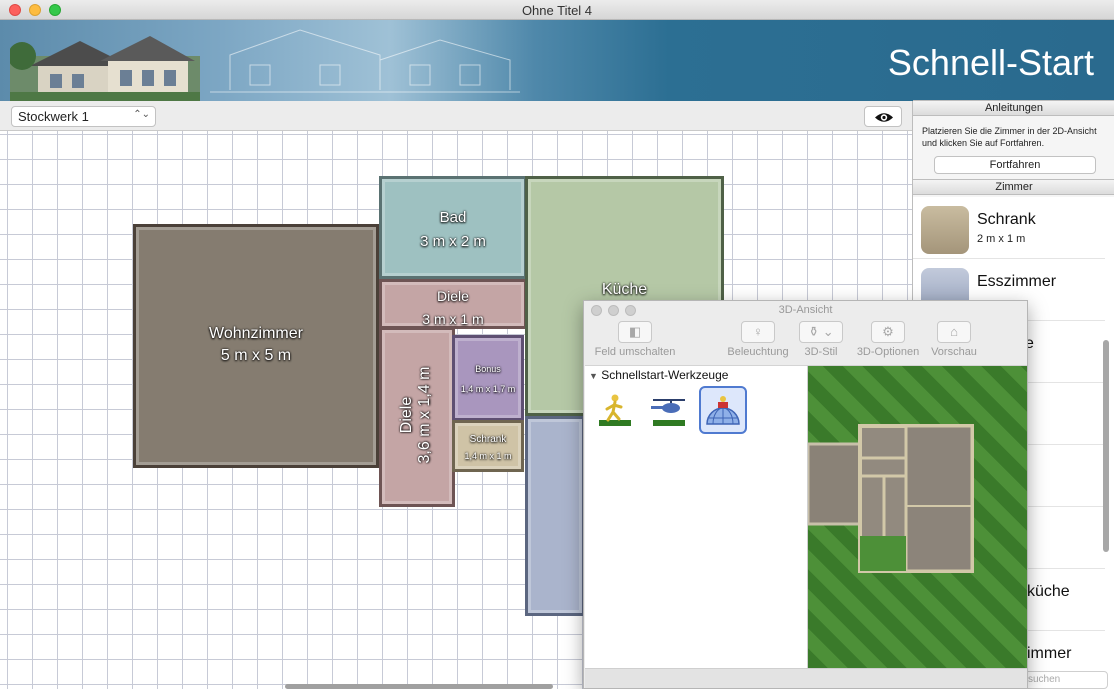  What do you see at coordinates (488, 378) in the screenshot?
I see `room-bonus: Bonus 1,4 m x 1,7 m` at bounding box center [488, 378].